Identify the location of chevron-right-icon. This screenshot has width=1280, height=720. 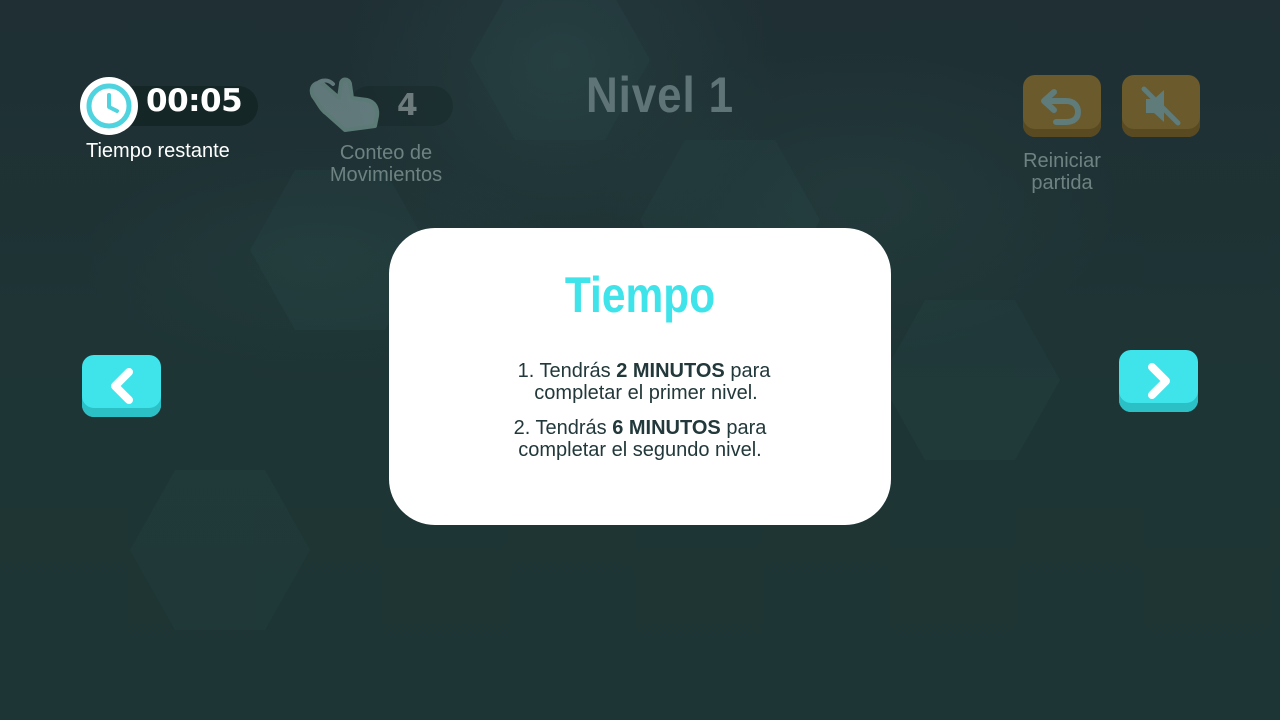
(1158, 381).